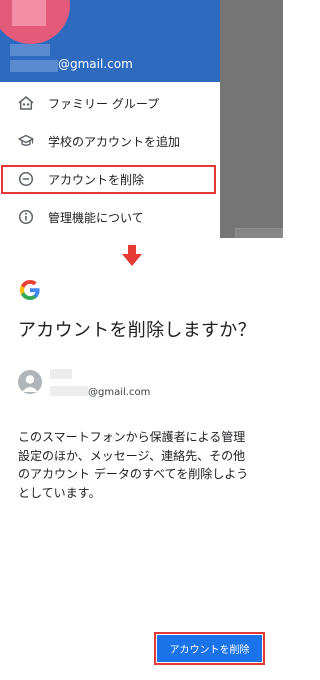 This screenshot has height=680, width=320. Describe the element at coordinates (132, 437) in the screenshot. I see `description-line: このスマートフォンから保護者による管理` at that location.